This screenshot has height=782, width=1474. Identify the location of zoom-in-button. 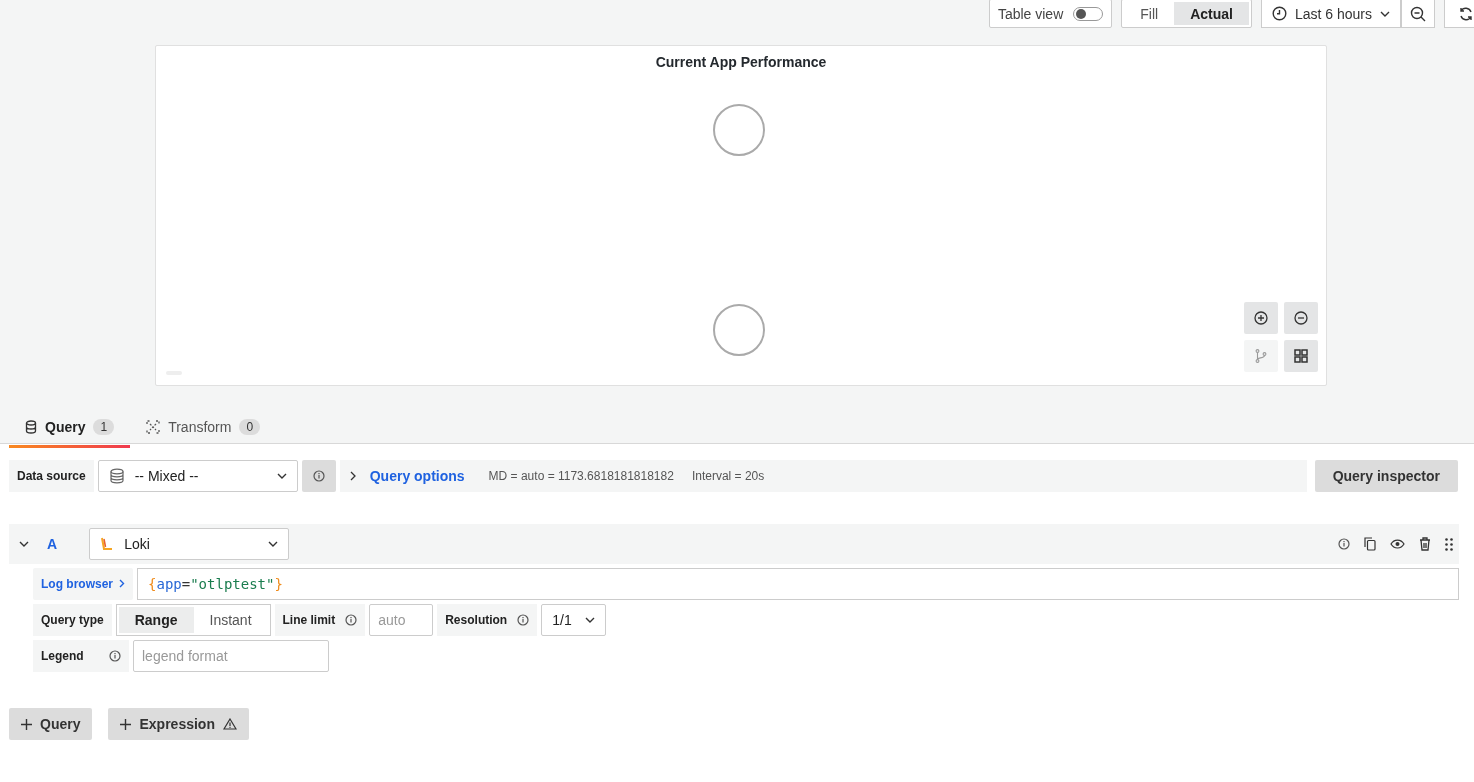
(1261, 318).